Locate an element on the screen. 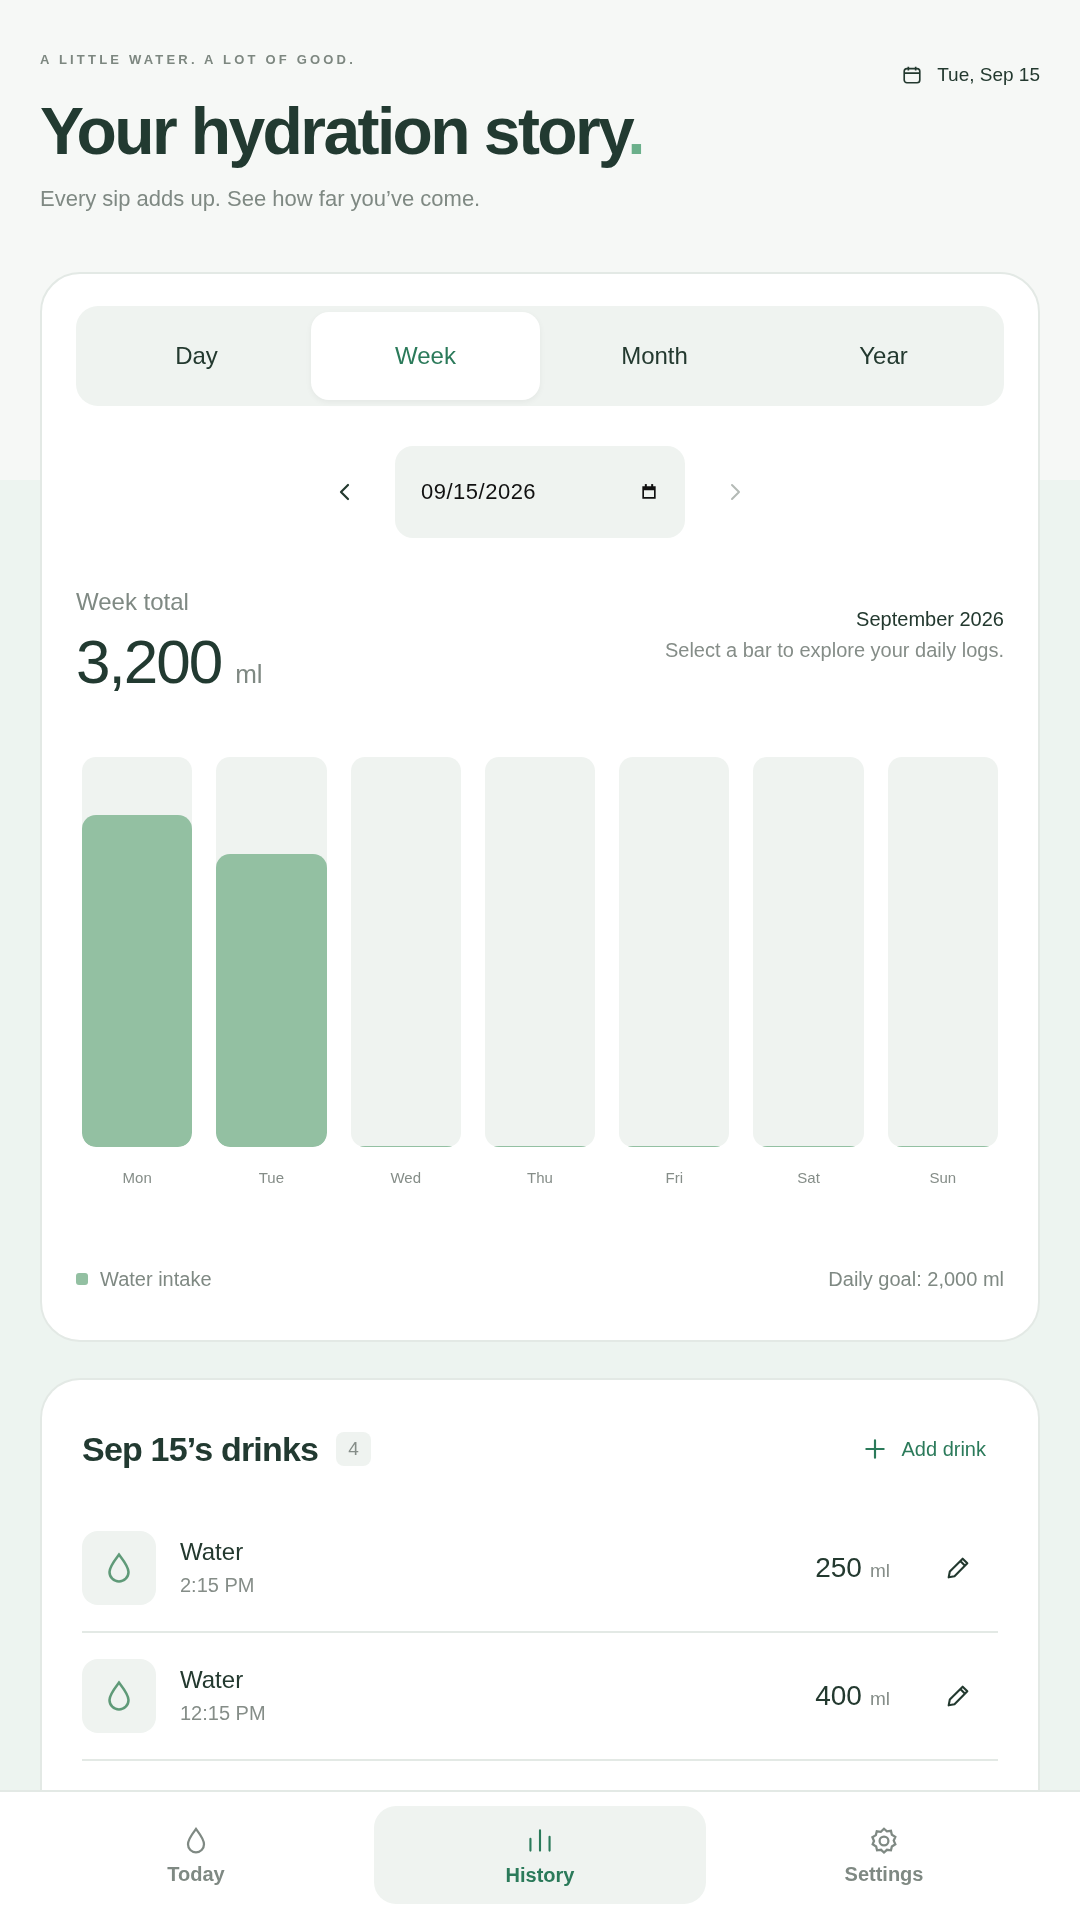 This screenshot has height=1920, width=1080. month-label: September 2026 is located at coordinates (929, 619).